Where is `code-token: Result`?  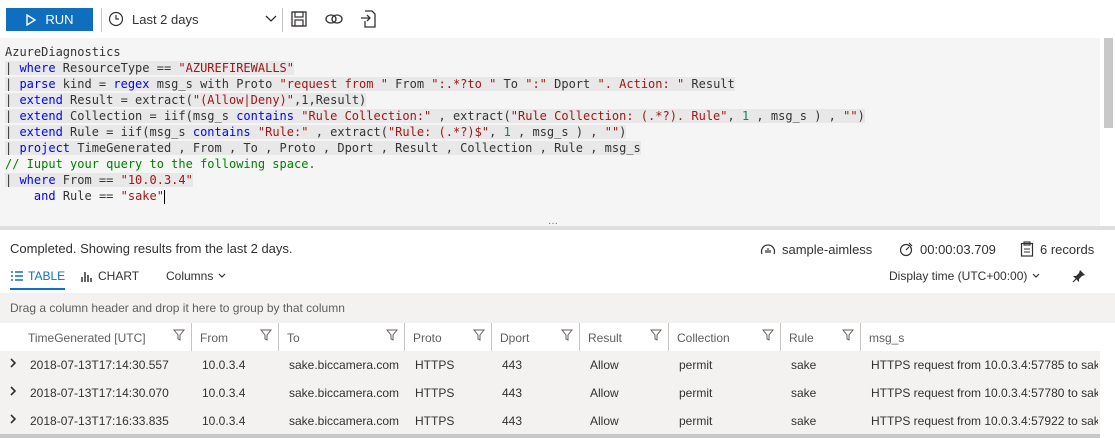 code-token: Result is located at coordinates (709, 84).